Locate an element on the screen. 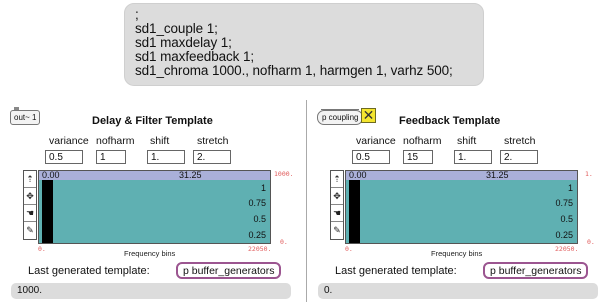  range-top: 1000. is located at coordinates (284, 174).